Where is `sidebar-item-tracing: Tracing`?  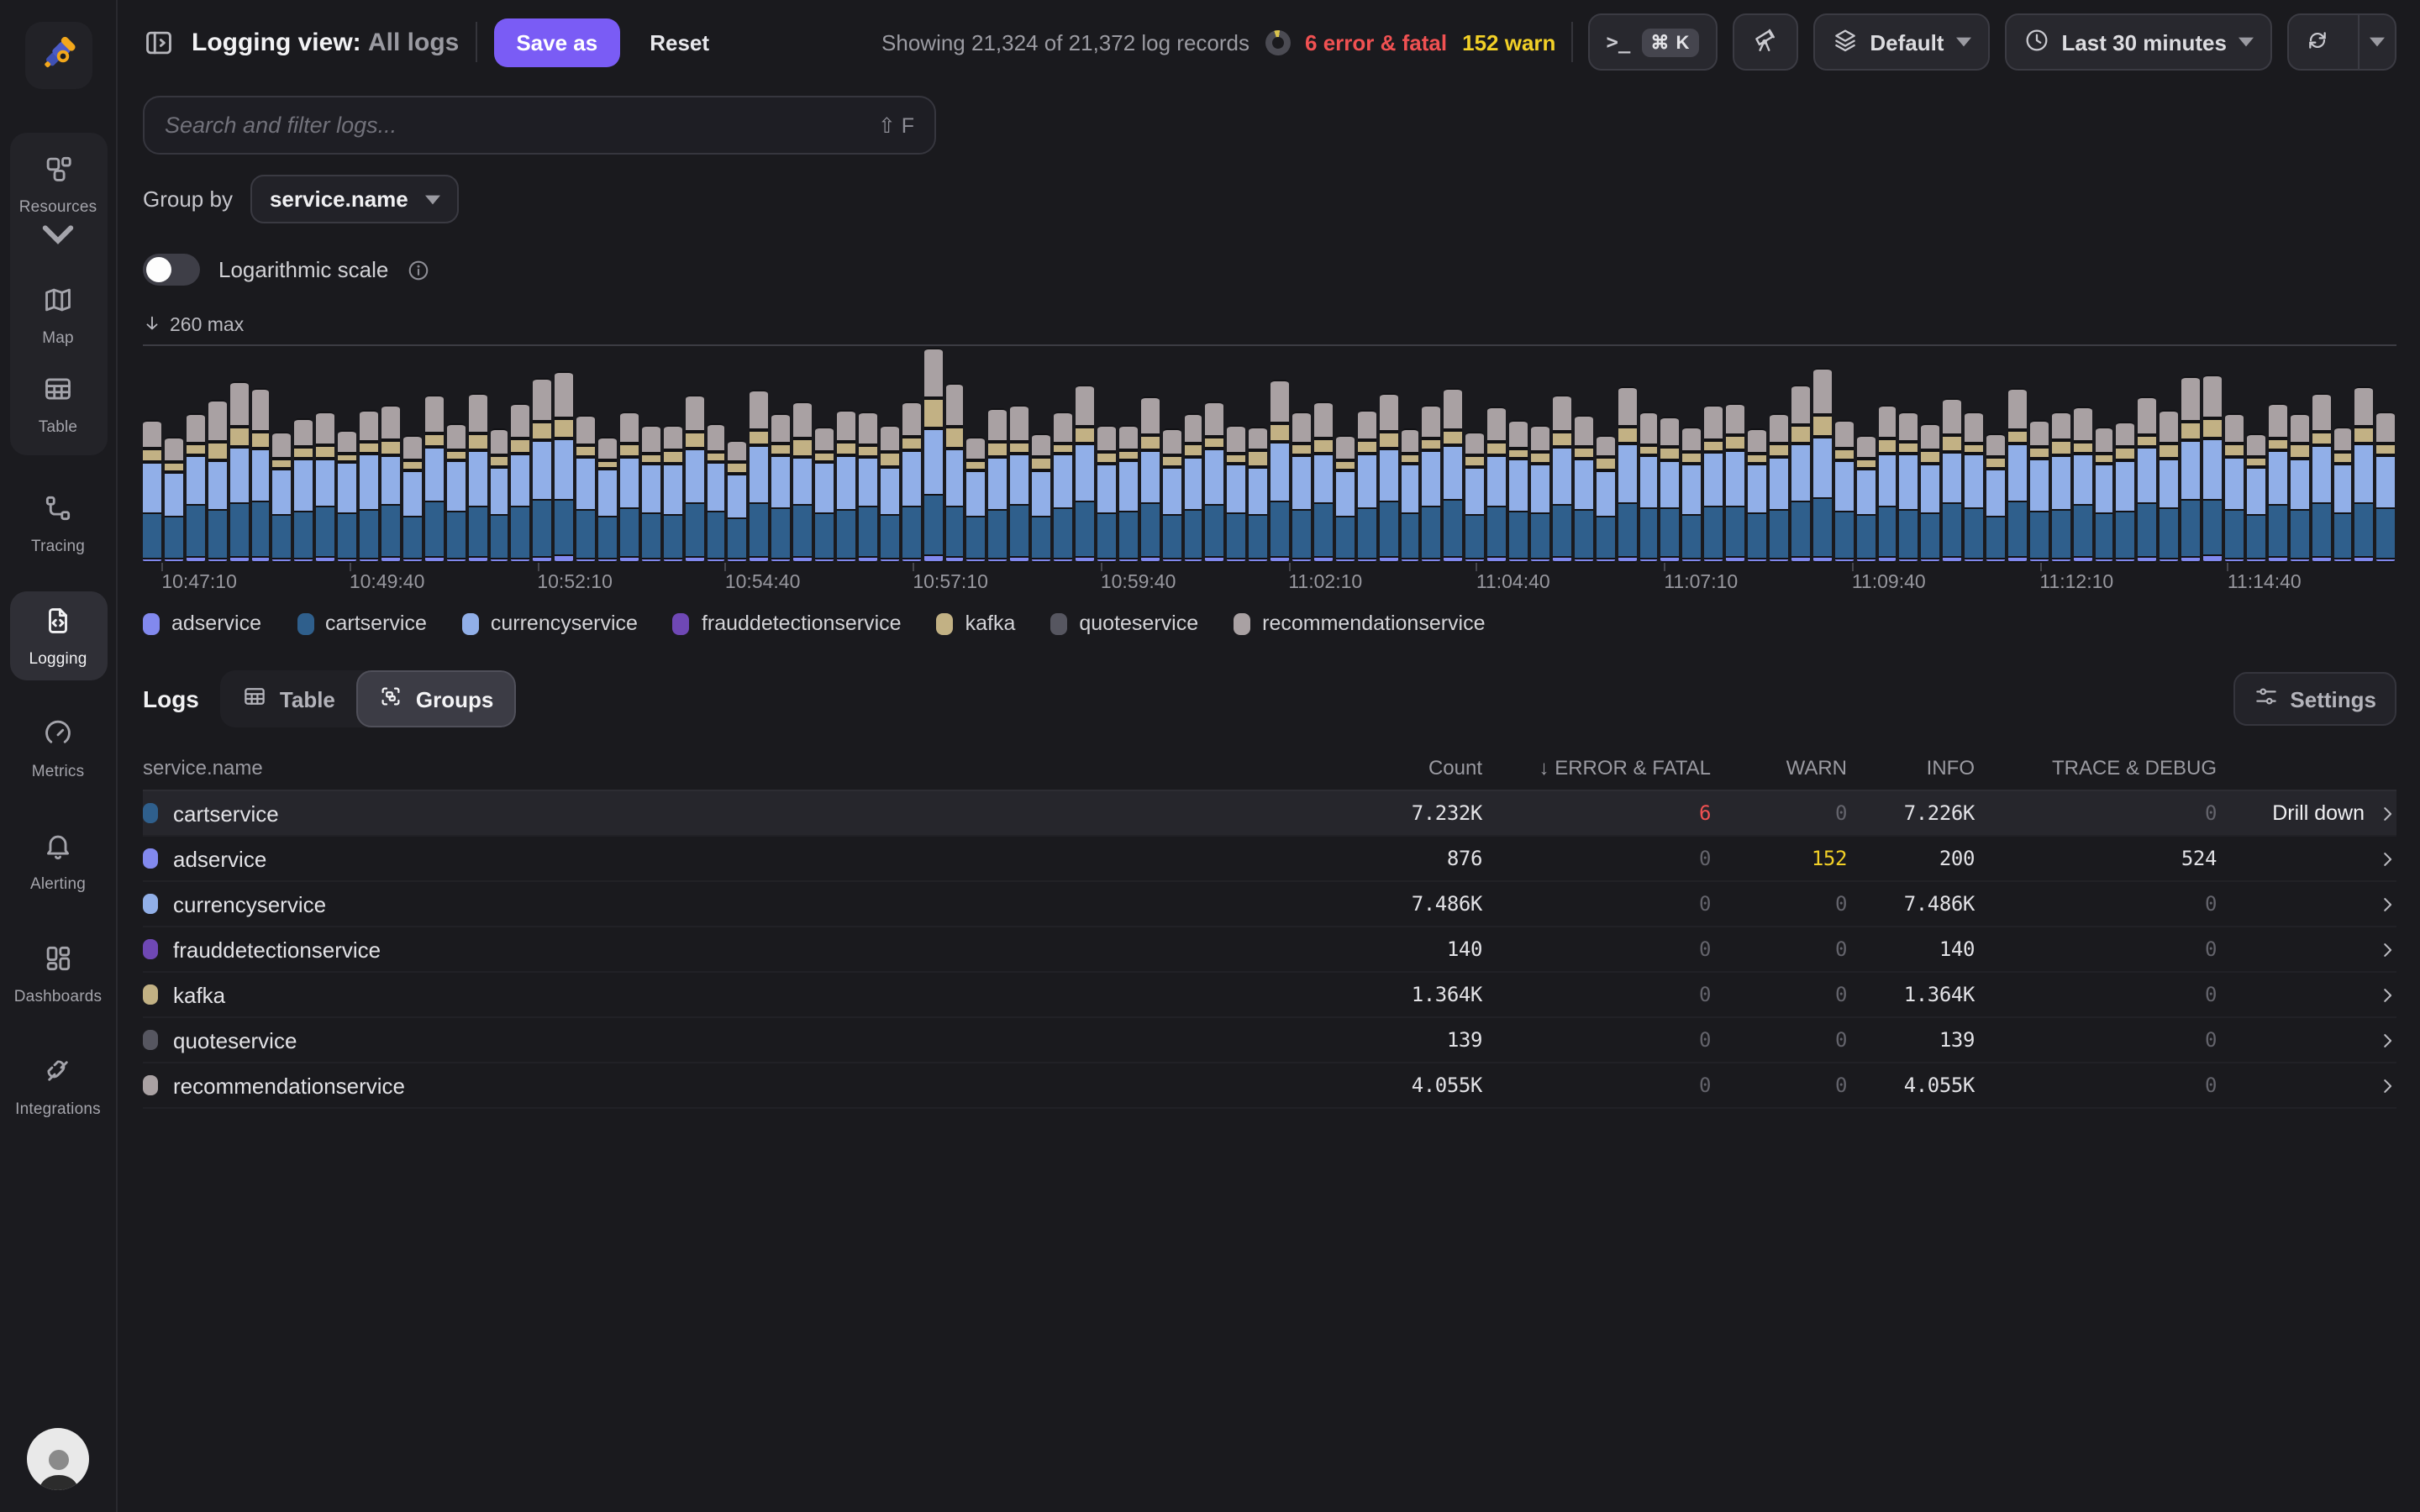 sidebar-item-tracing: Tracing is located at coordinates (58, 523).